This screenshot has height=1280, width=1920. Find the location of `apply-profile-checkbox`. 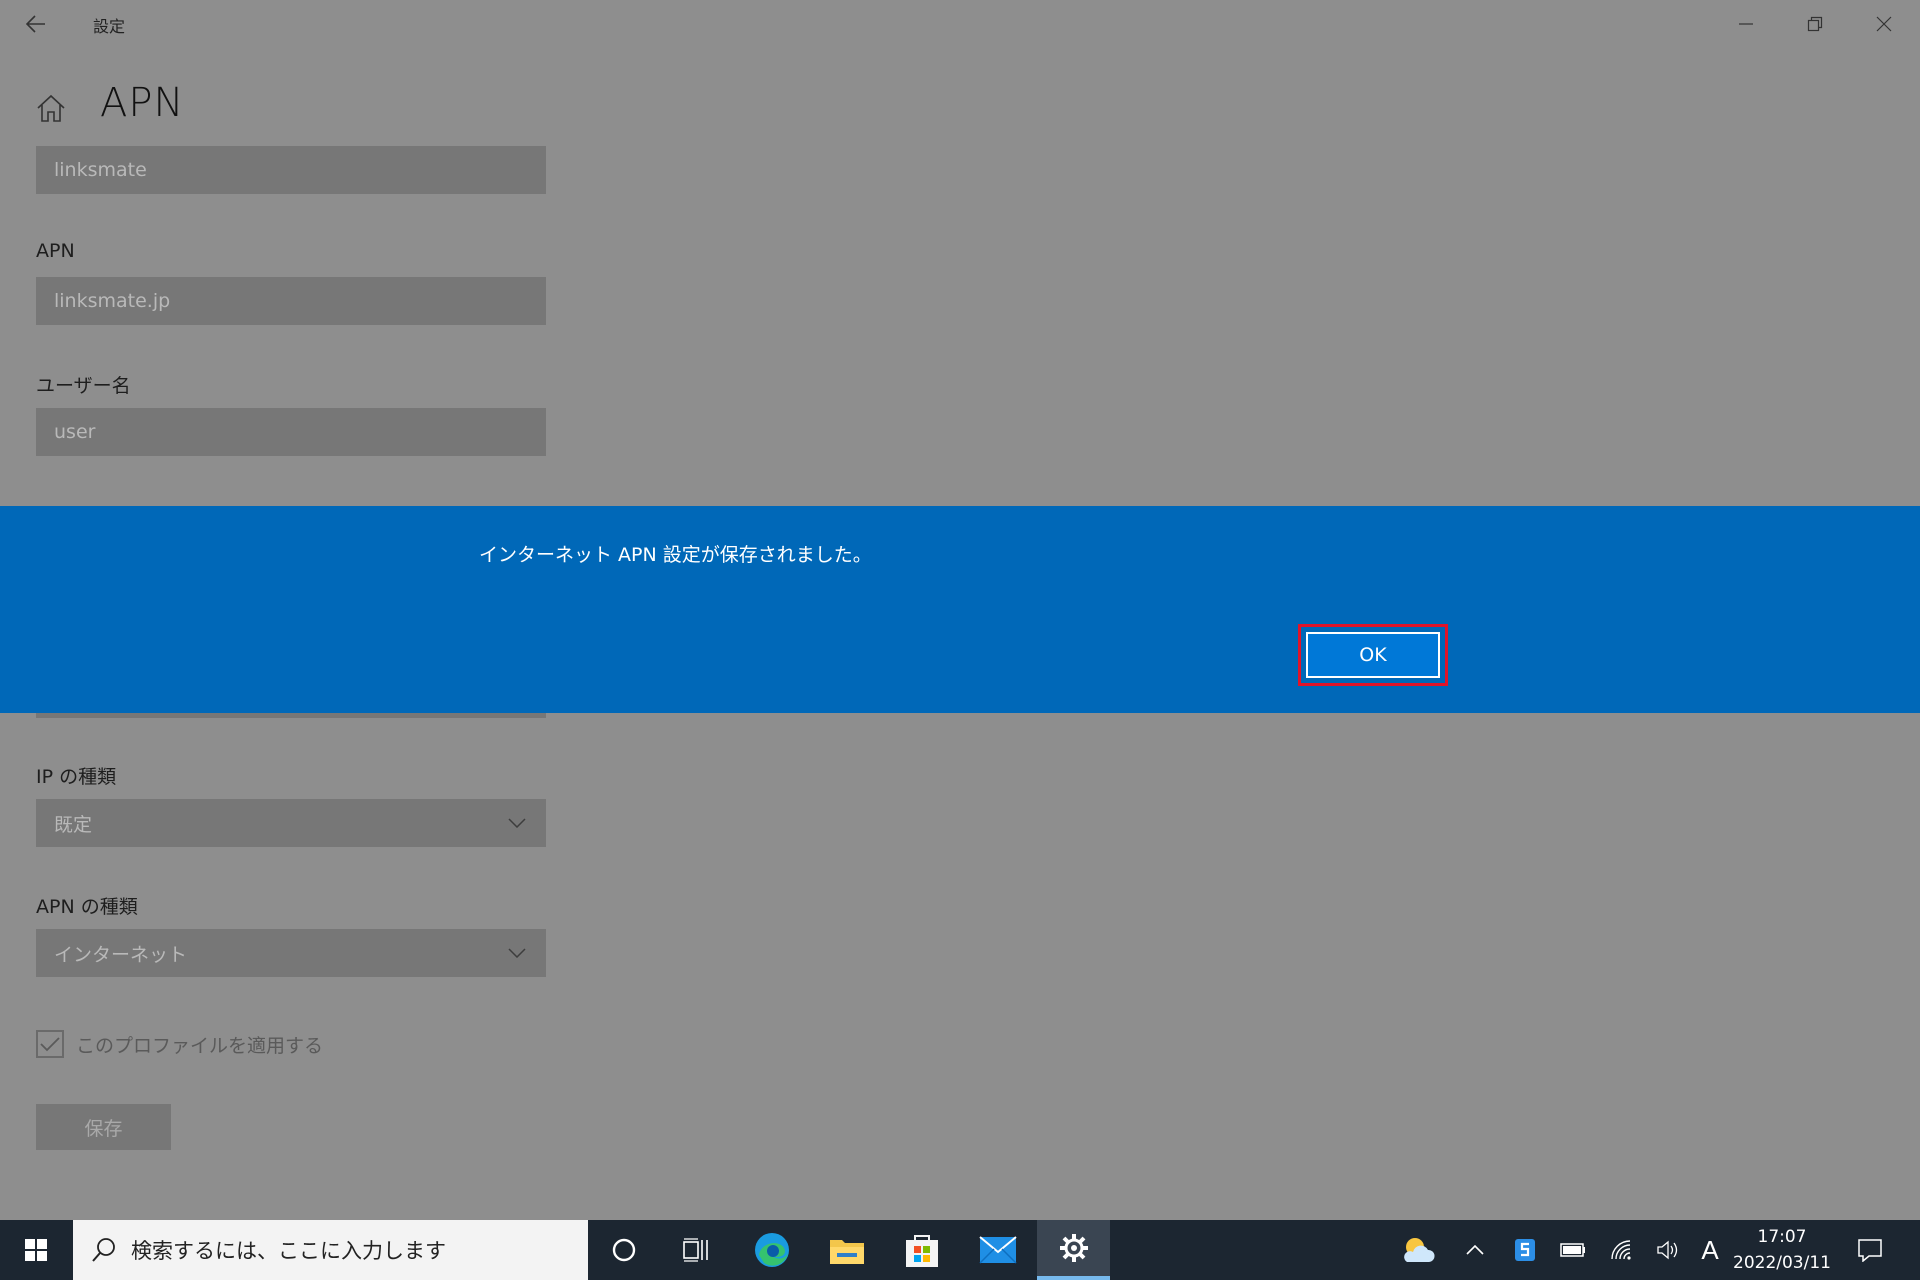

apply-profile-checkbox is located at coordinates (50, 1044).